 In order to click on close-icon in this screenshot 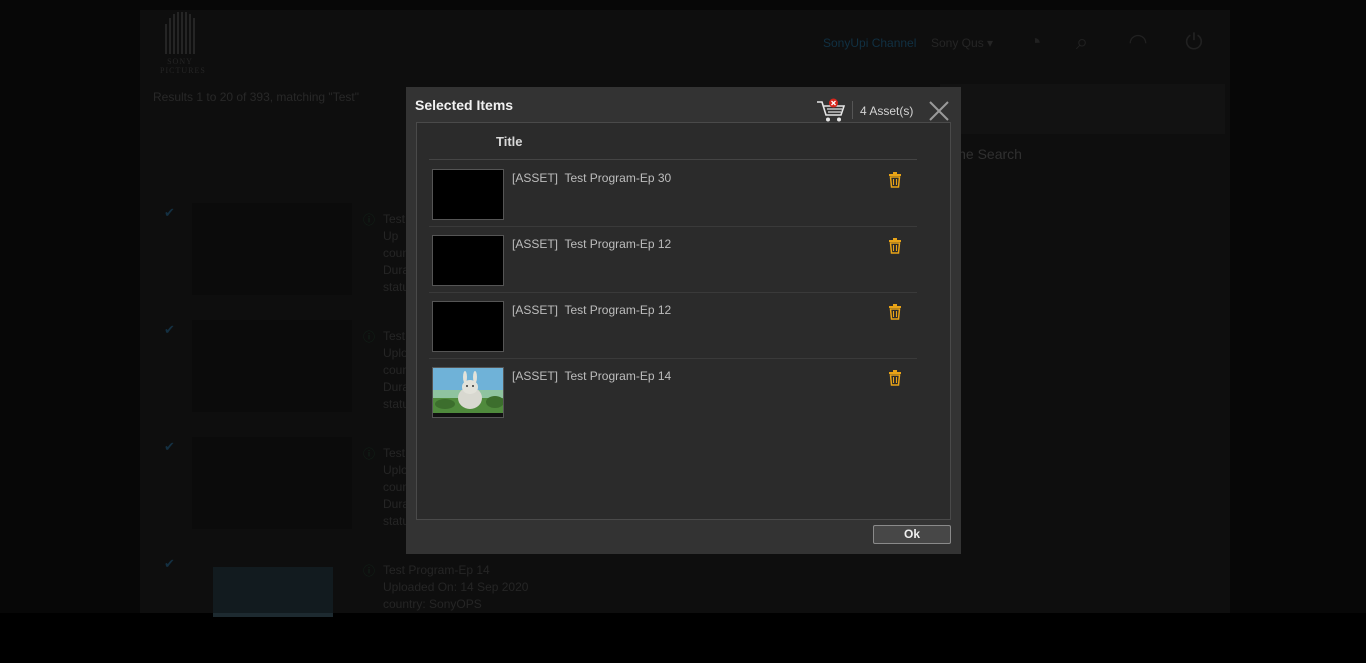, I will do `click(939, 111)`.